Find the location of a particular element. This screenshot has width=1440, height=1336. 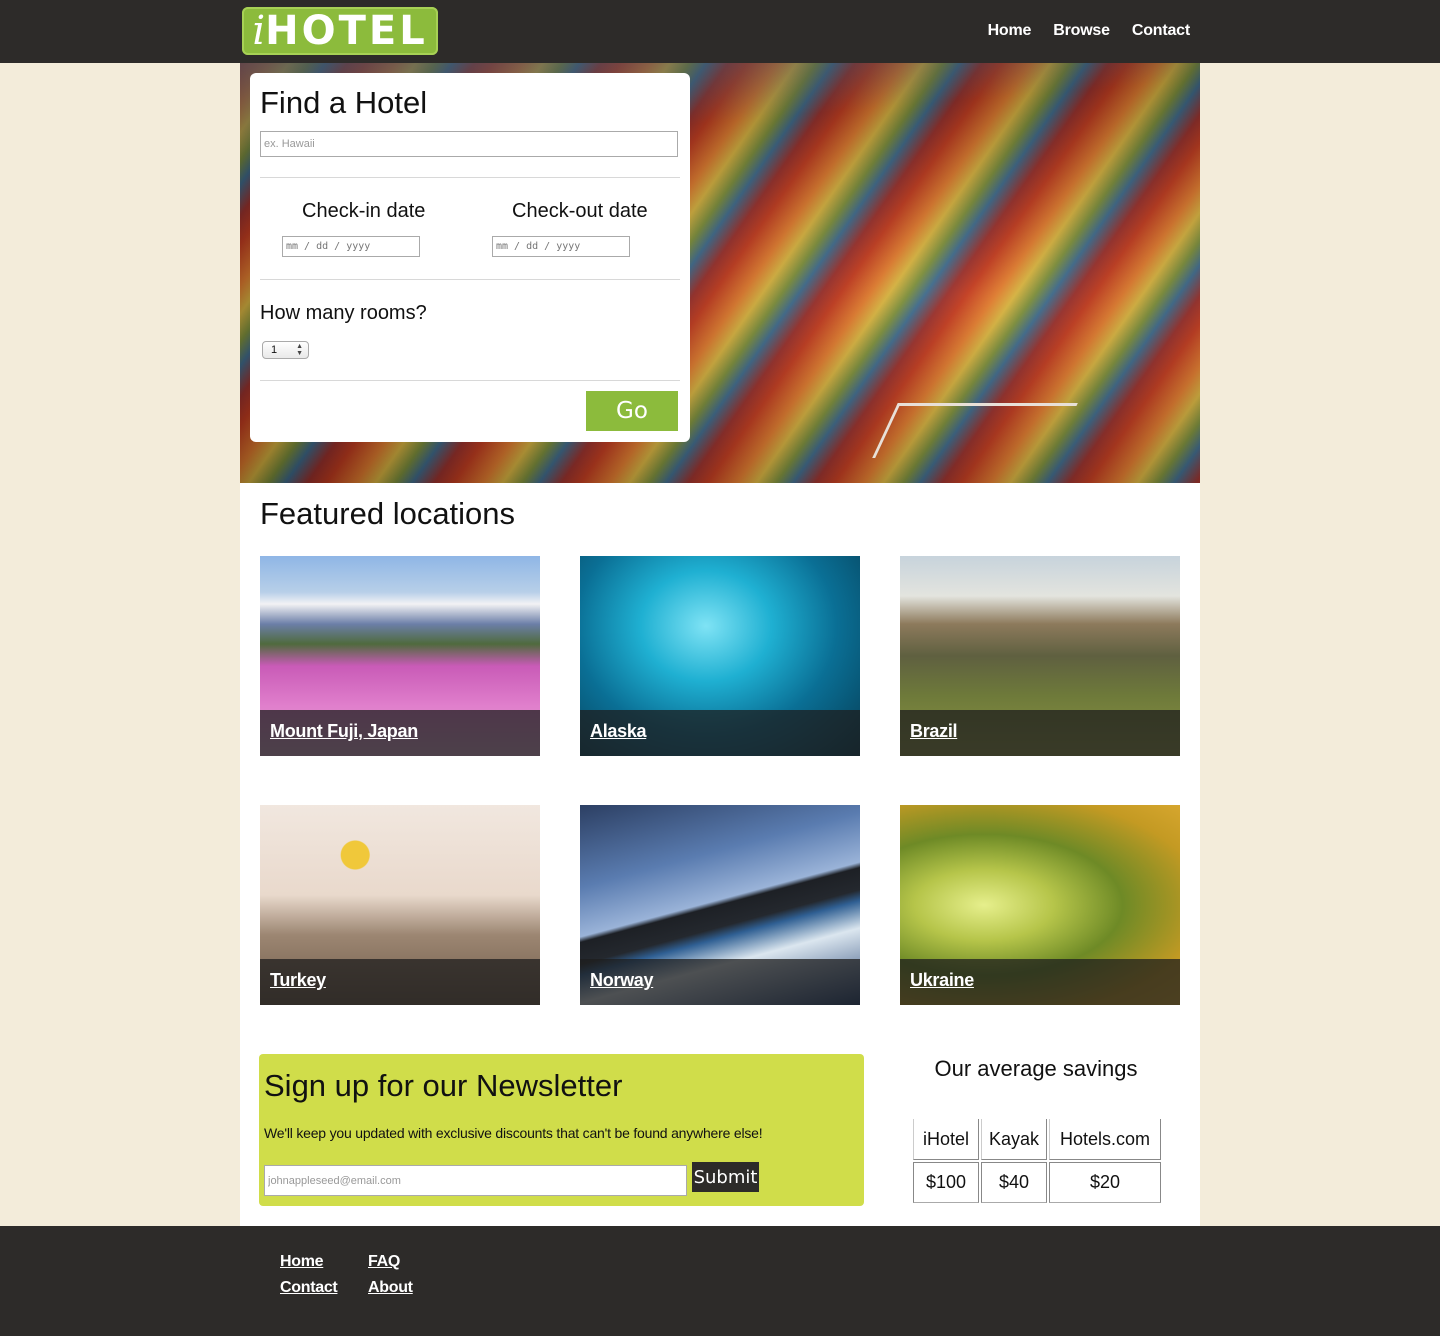

savings-header-row: iHotel Kayak Hotels.com is located at coordinates (1037, 1139).